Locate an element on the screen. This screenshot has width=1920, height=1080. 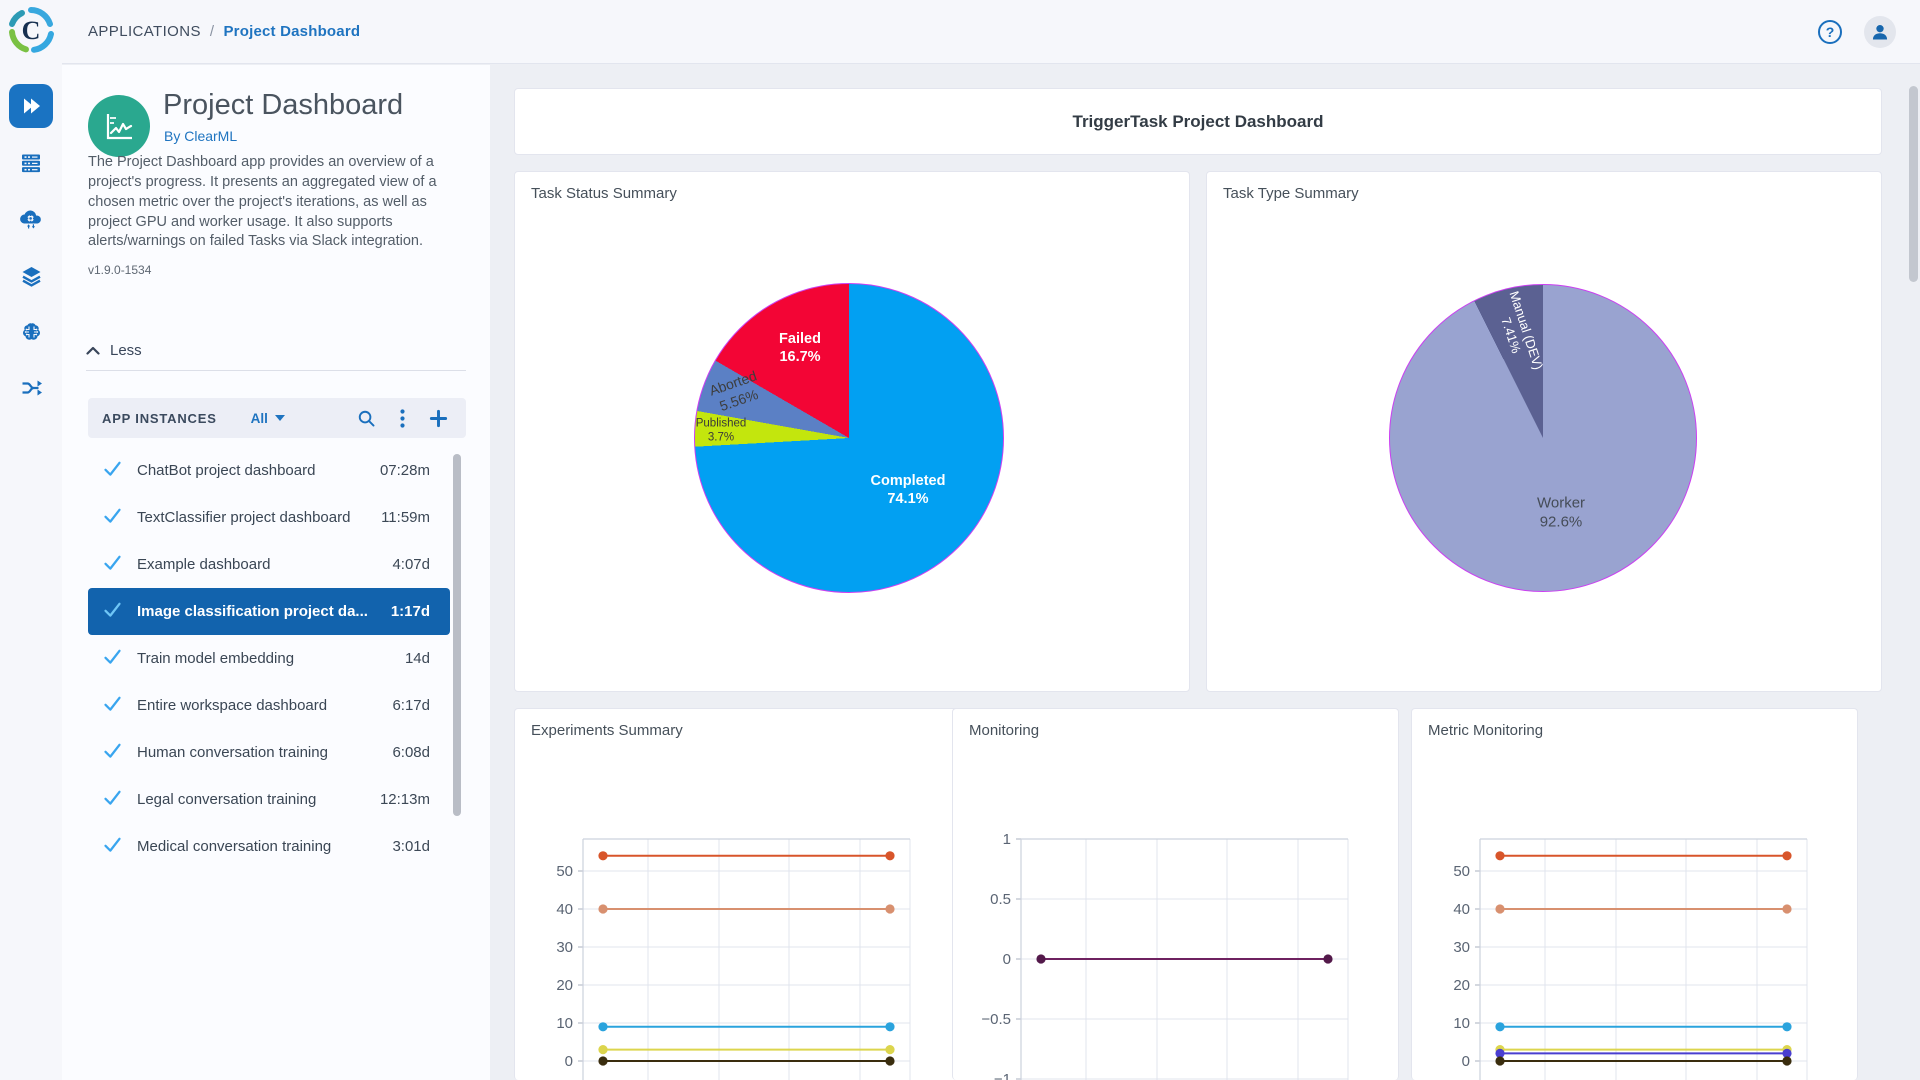
list-item: Train model embedding 14d is located at coordinates (269, 658).